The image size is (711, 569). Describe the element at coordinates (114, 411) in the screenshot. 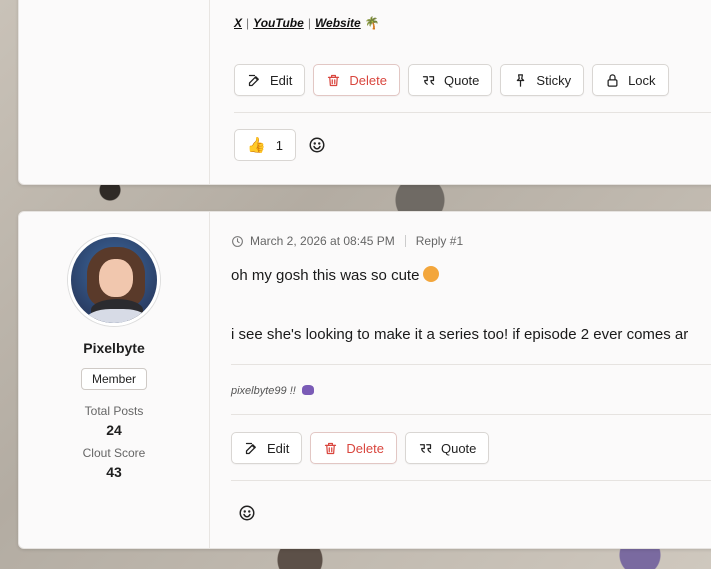

I see `total-posts-label: Total Posts` at that location.